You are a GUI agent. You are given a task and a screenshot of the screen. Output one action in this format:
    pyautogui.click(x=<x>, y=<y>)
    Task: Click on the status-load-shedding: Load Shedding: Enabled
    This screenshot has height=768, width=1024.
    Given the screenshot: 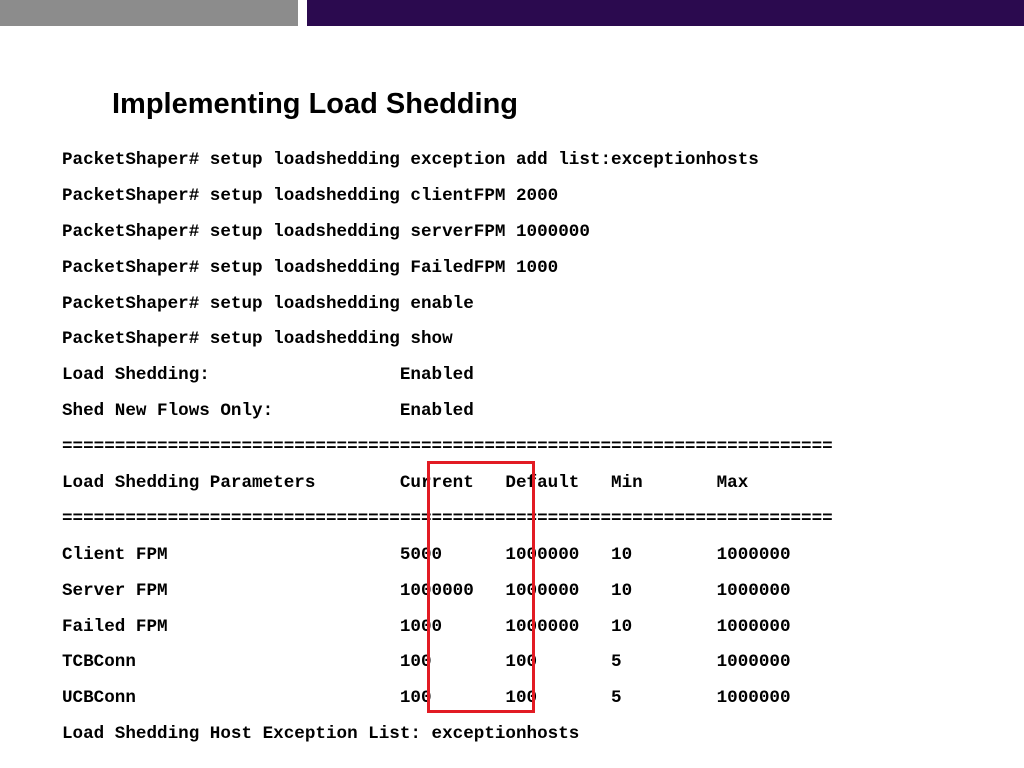 What is the action you would take?
    pyautogui.click(x=268, y=375)
    